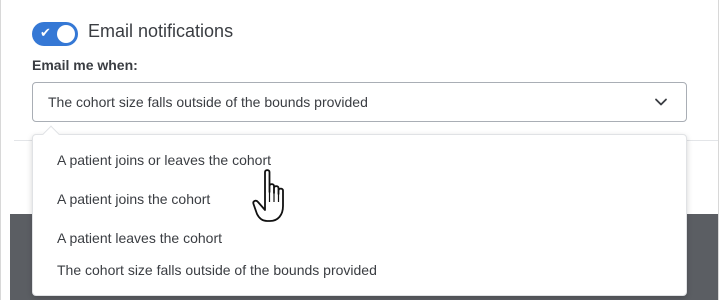  I want to click on toggle-label: Email notifications, so click(161, 31).